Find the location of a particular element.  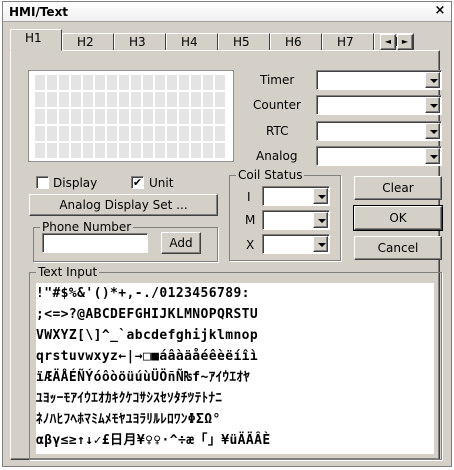

add-button: Add is located at coordinates (181, 243).